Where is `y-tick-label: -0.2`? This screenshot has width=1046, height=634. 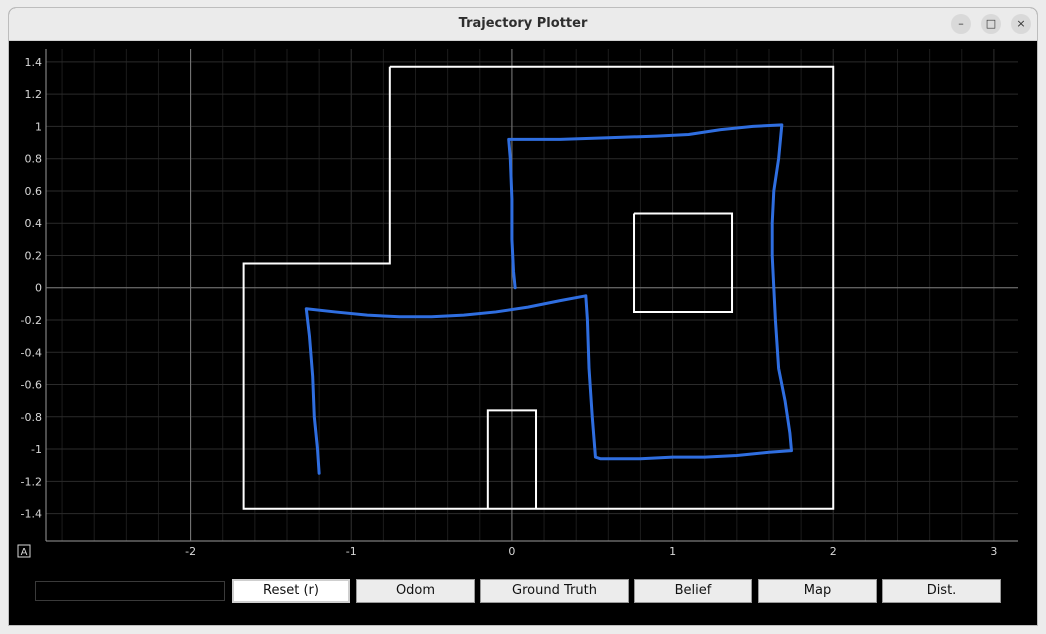
y-tick-label: -0.2 is located at coordinates (31, 320).